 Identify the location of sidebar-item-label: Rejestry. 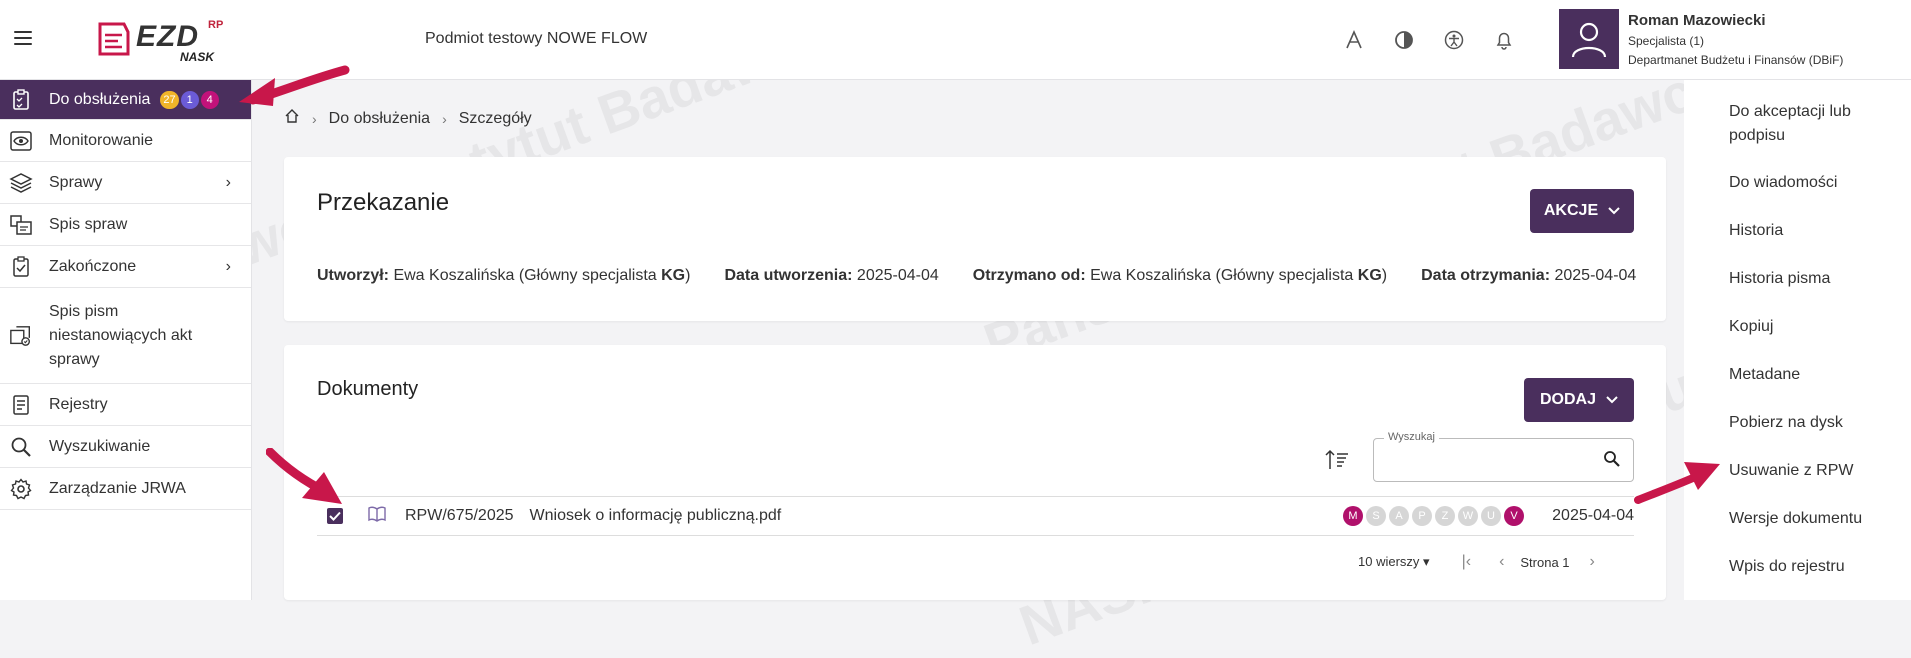
(78, 404).